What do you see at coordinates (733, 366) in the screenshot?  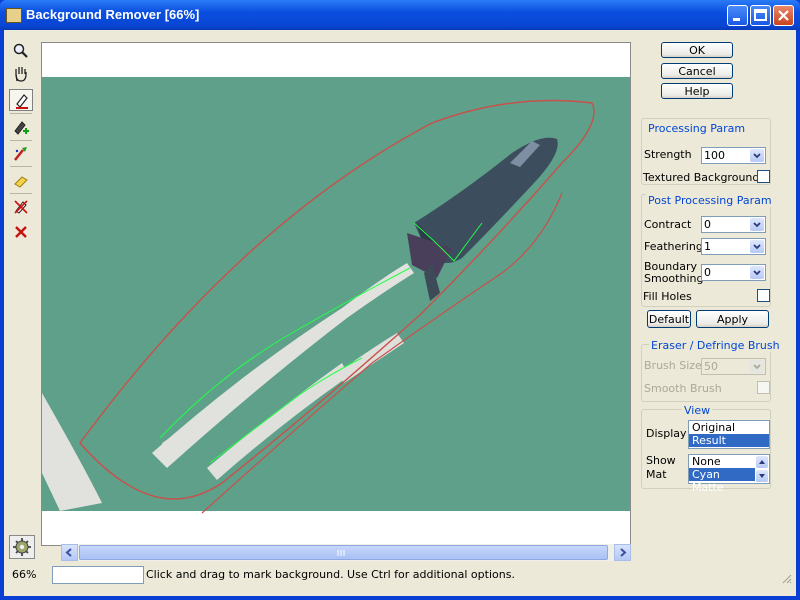 I see `brush-size-select: 50` at bounding box center [733, 366].